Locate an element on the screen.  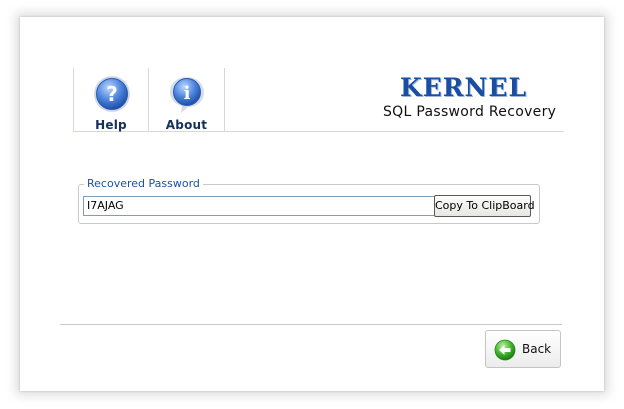
recovered-password-field: I7AJAG is located at coordinates (260, 206).